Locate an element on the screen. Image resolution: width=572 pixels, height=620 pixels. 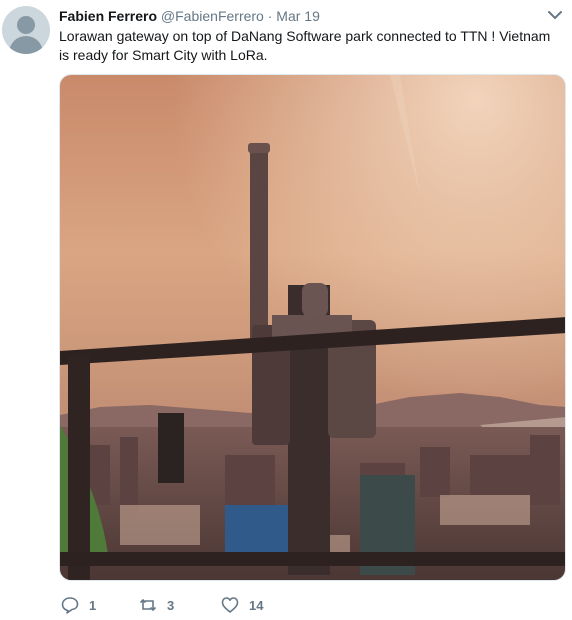
heart-icon is located at coordinates (230, 605).